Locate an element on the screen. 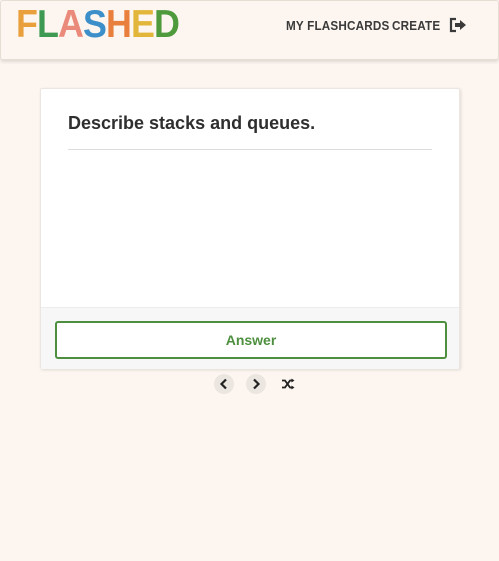 The image size is (499, 561). logo-letter: H is located at coordinates (119, 24).